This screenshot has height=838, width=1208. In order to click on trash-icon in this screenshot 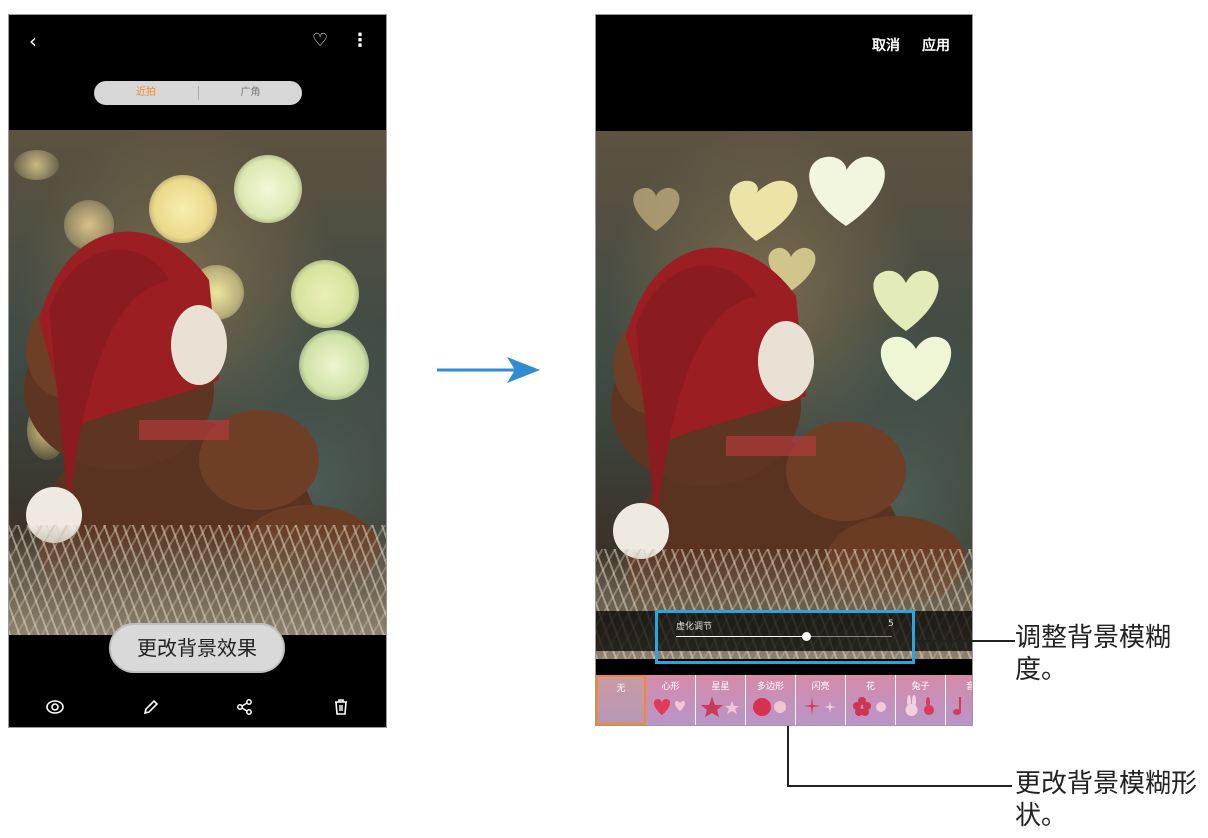, I will do `click(341, 707)`.